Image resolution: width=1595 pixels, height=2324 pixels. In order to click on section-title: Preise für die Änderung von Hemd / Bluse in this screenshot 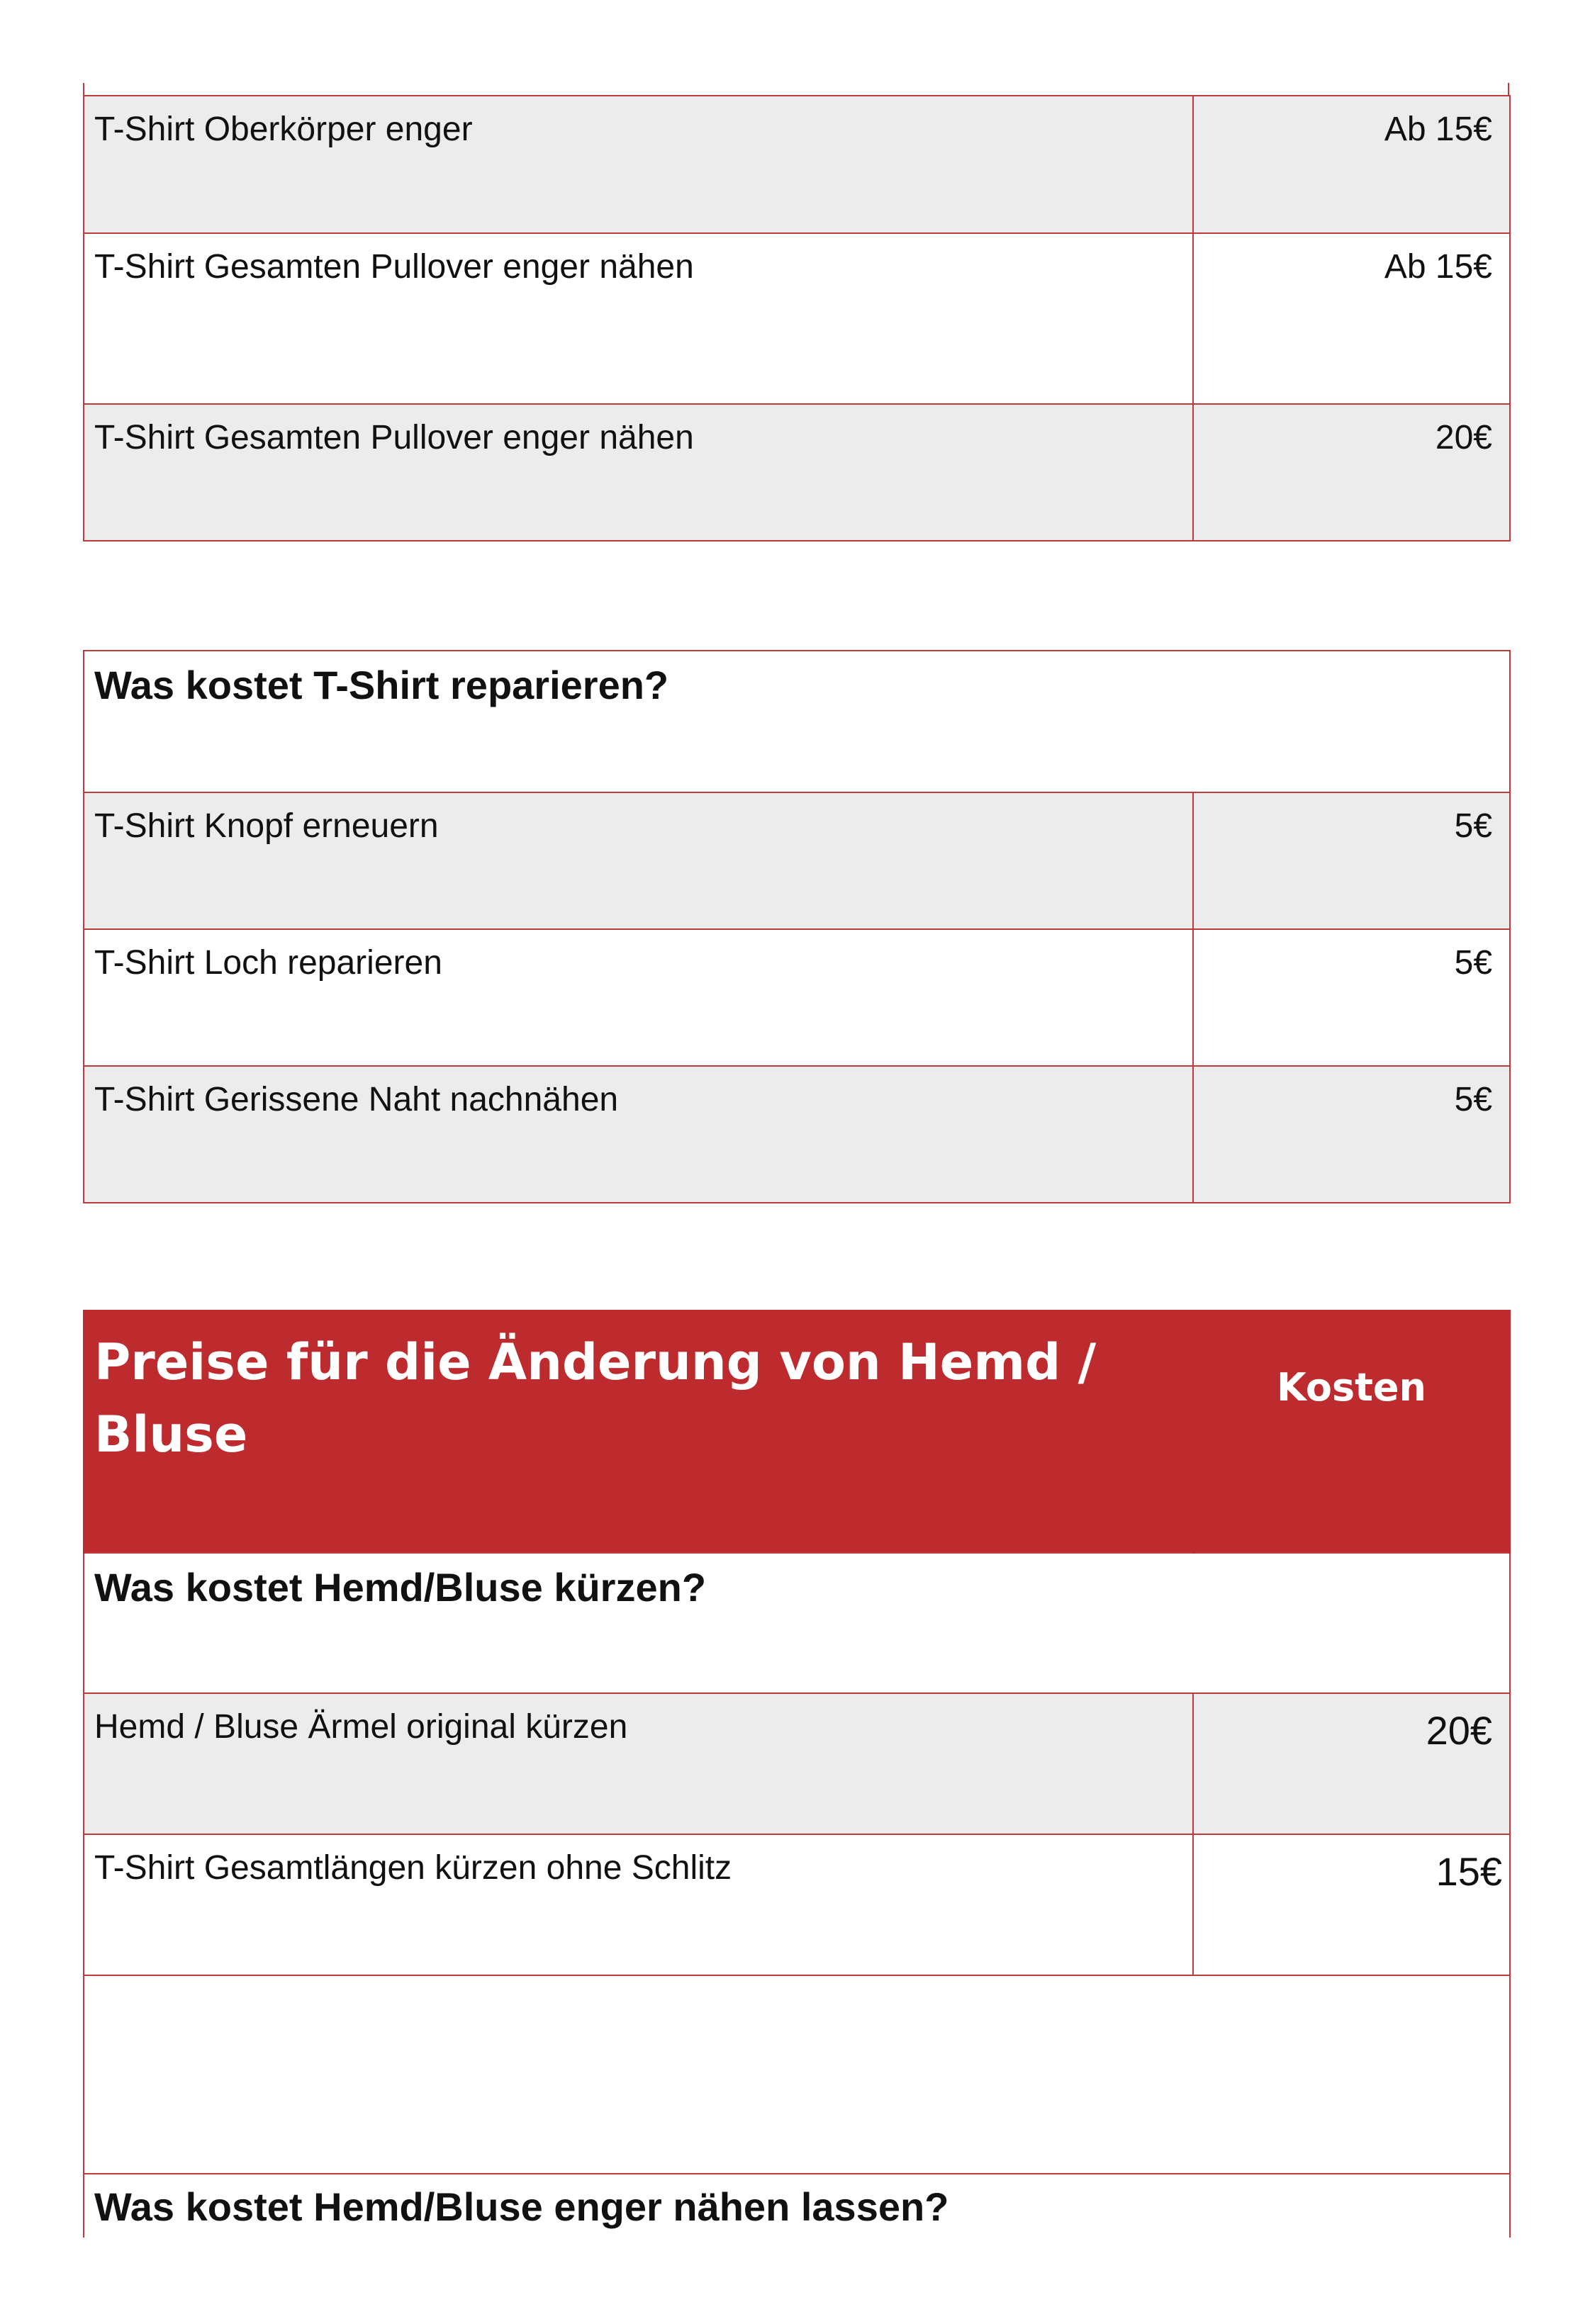, I will do `click(595, 1398)`.